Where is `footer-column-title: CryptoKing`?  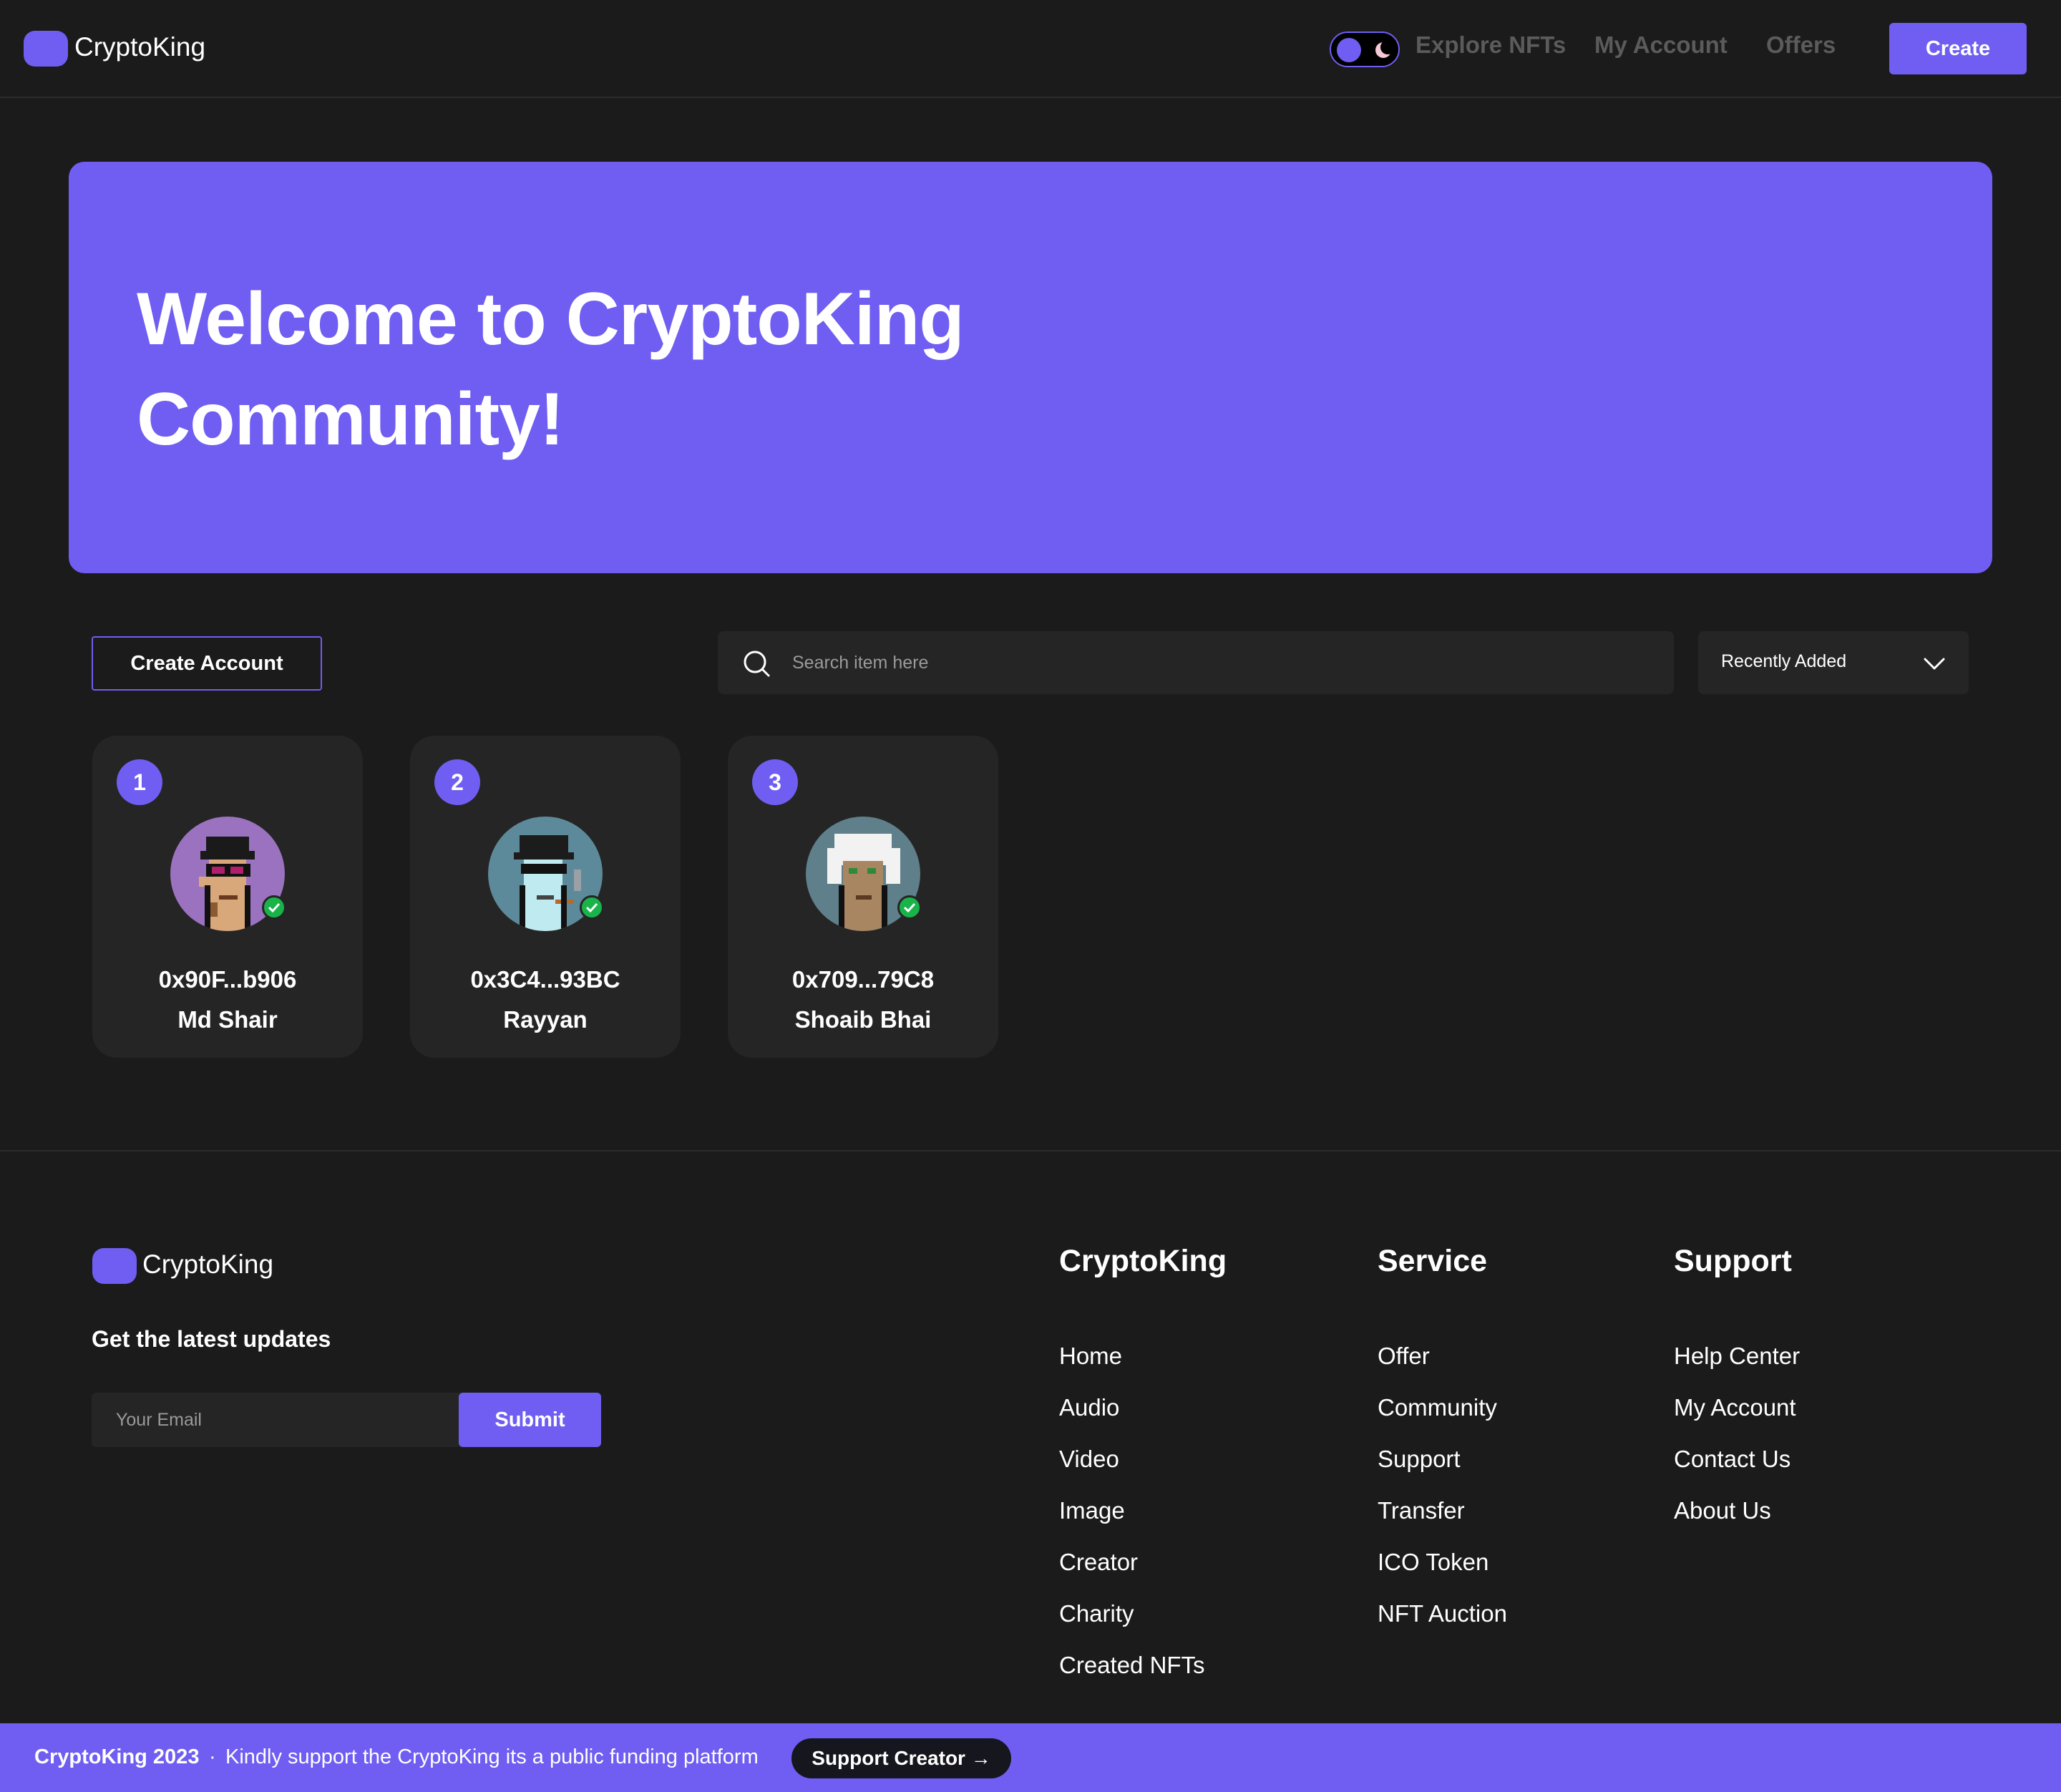 footer-column-title: CryptoKing is located at coordinates (1143, 1261).